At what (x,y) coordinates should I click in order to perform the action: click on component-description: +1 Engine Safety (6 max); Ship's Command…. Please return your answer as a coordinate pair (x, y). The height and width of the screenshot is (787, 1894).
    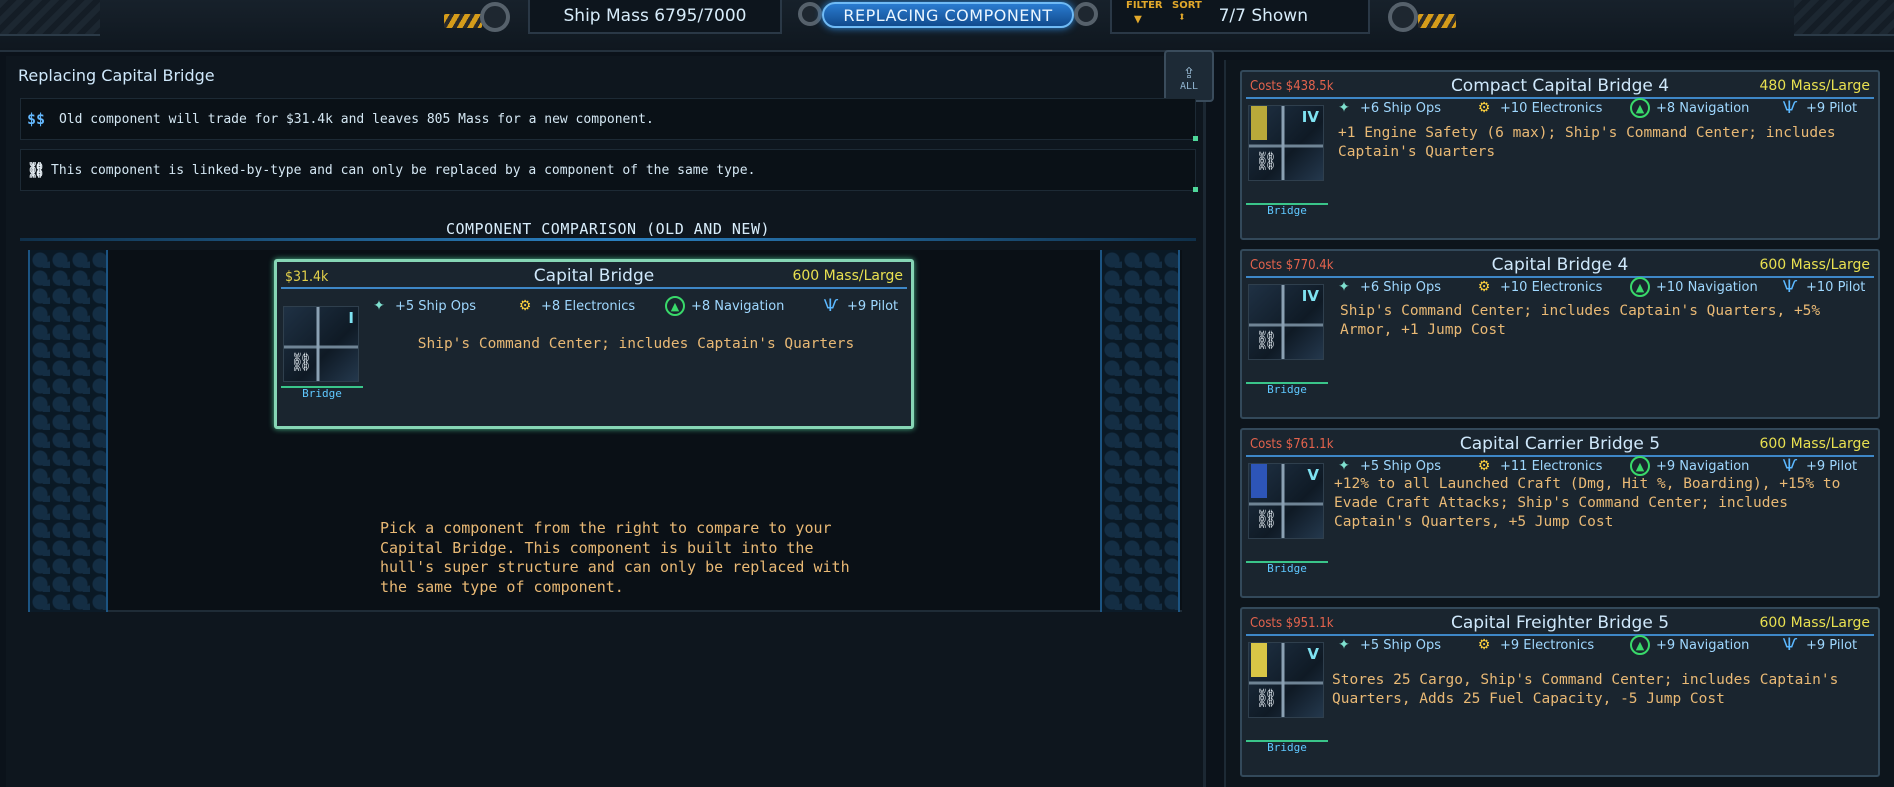
    Looking at the image, I should click on (1587, 142).